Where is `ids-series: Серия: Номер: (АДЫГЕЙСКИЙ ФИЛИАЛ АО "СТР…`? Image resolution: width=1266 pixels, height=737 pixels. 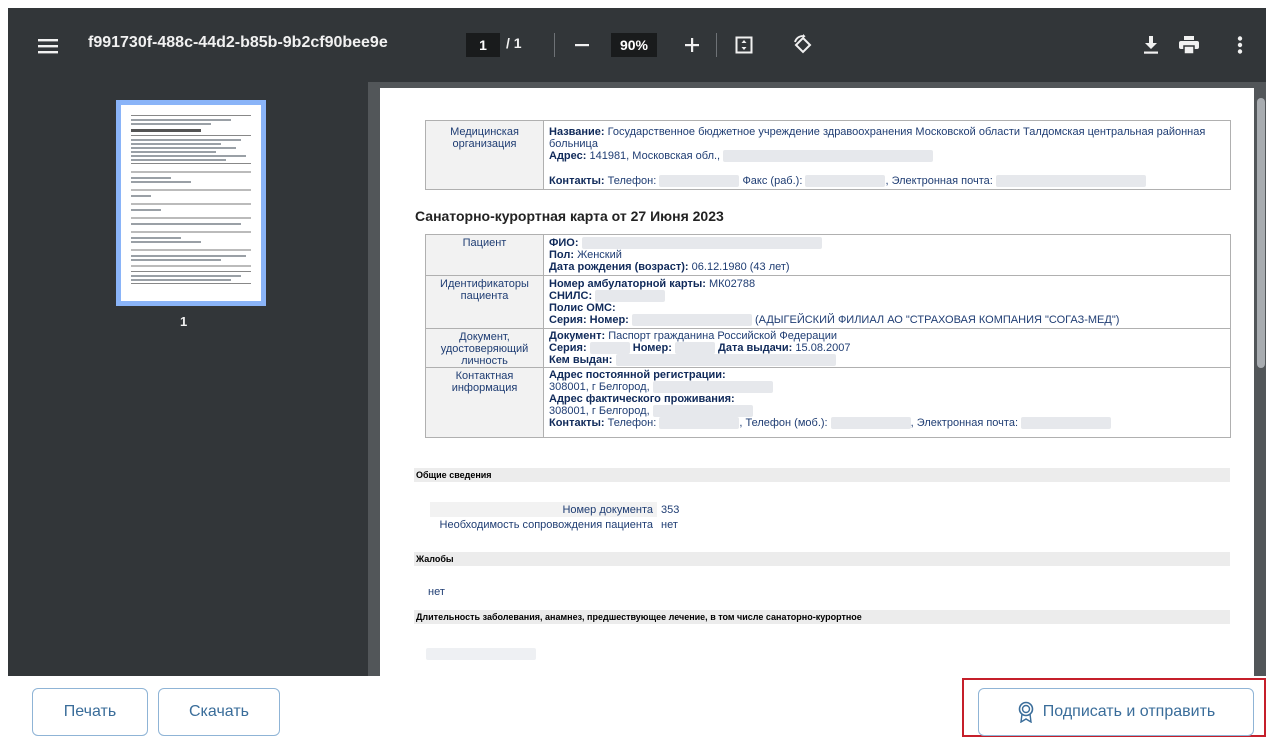
ids-series: Серия: Номер: (АДЫГЕЙСКИЙ ФИЛИАЛ АО "СТР… is located at coordinates (834, 320).